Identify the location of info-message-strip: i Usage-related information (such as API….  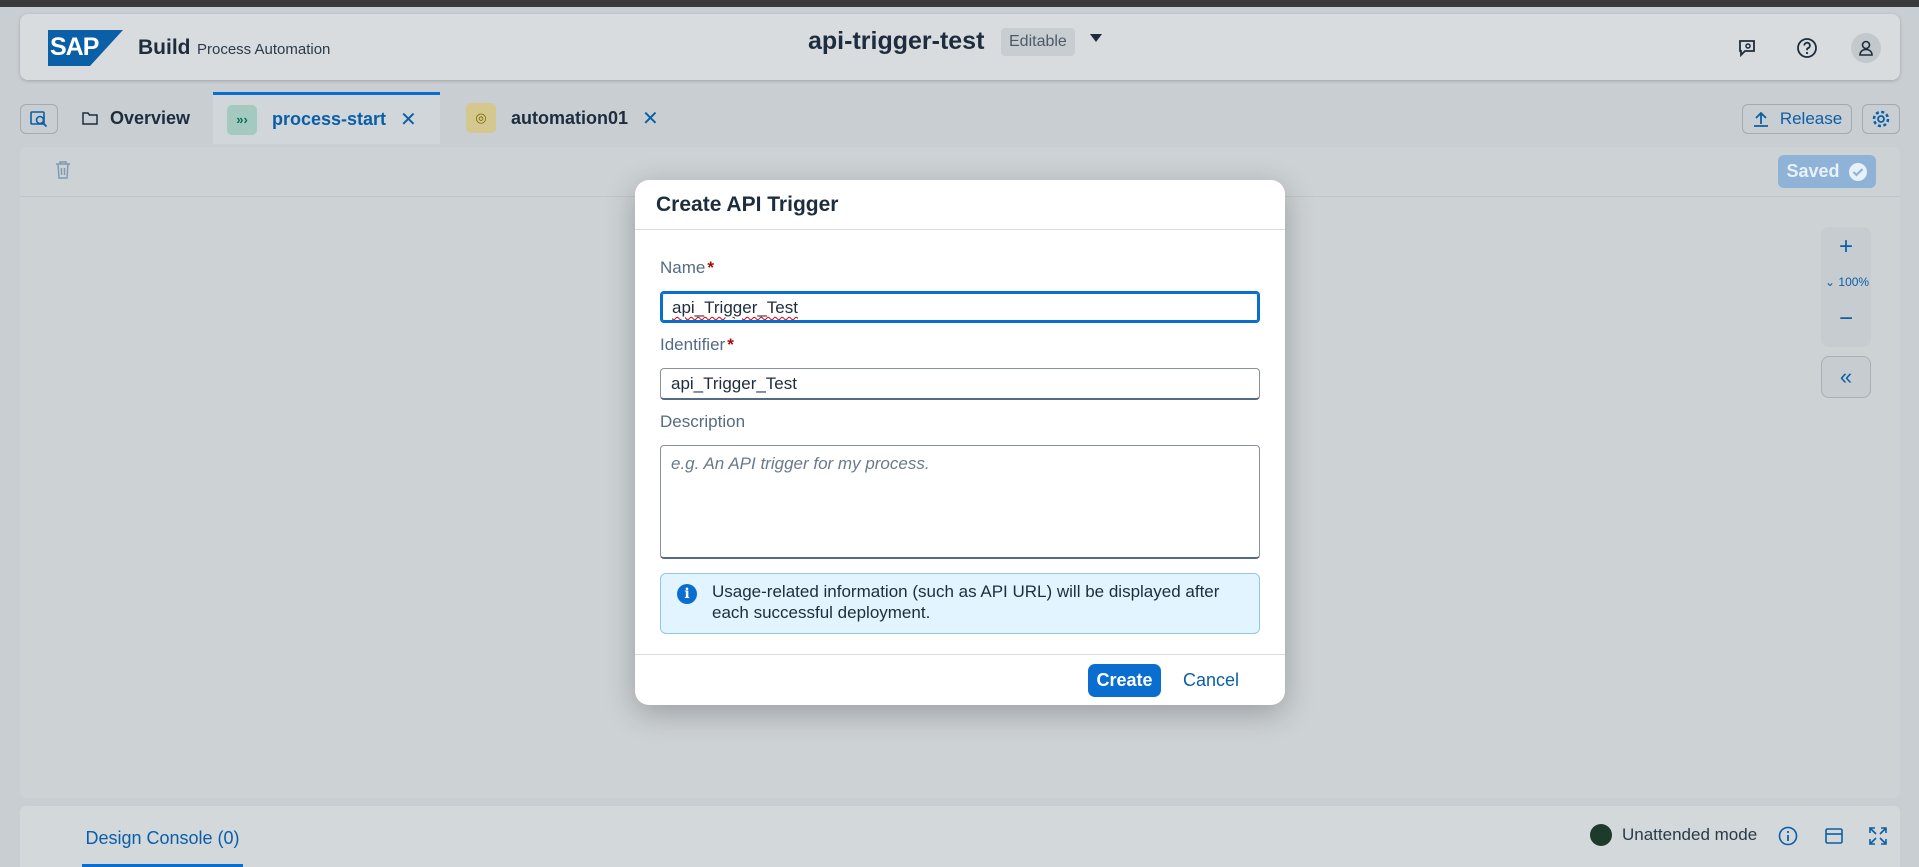
(960, 603).